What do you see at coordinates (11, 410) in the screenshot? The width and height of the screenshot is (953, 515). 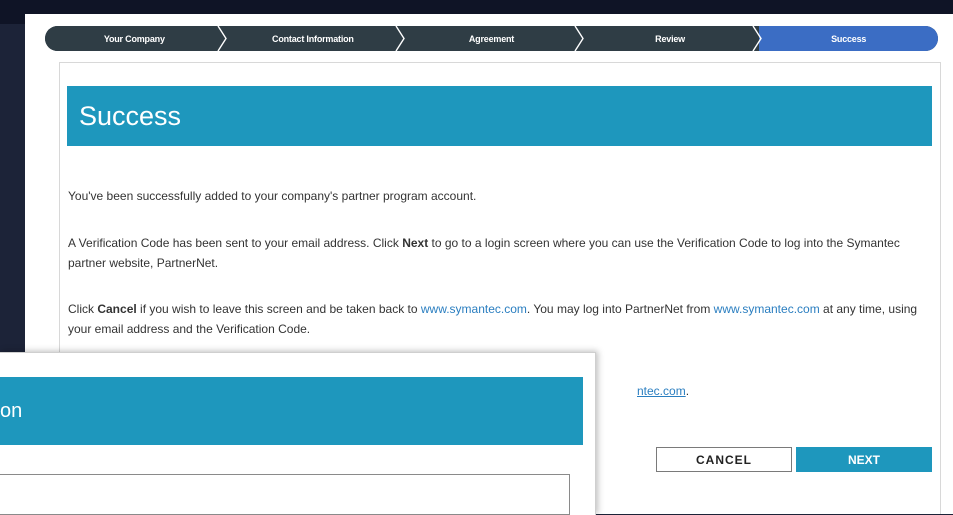 I see `dialog-title-fragment: on` at bounding box center [11, 410].